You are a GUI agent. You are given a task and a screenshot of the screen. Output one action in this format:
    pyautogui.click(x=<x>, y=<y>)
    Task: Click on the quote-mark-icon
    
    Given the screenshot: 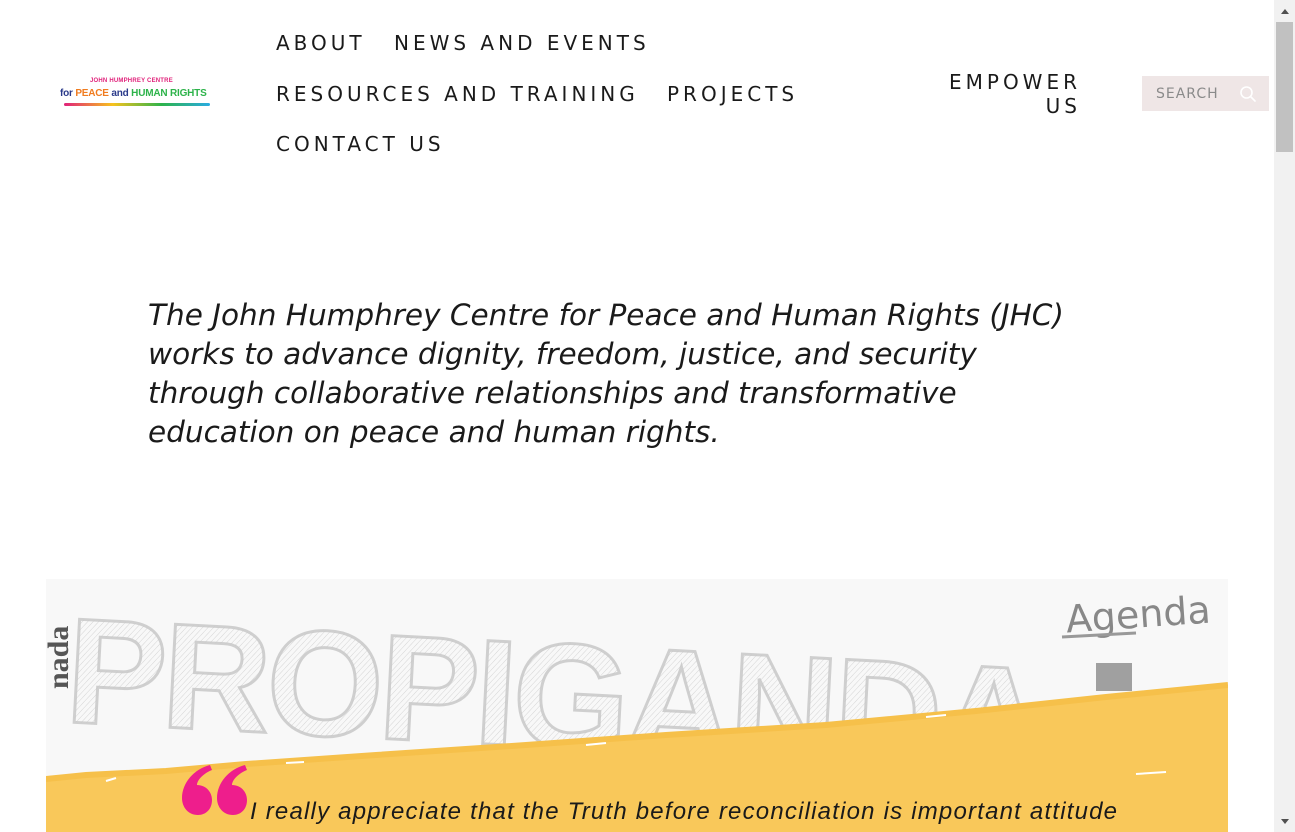 What is the action you would take?
    pyautogui.click(x=214, y=790)
    